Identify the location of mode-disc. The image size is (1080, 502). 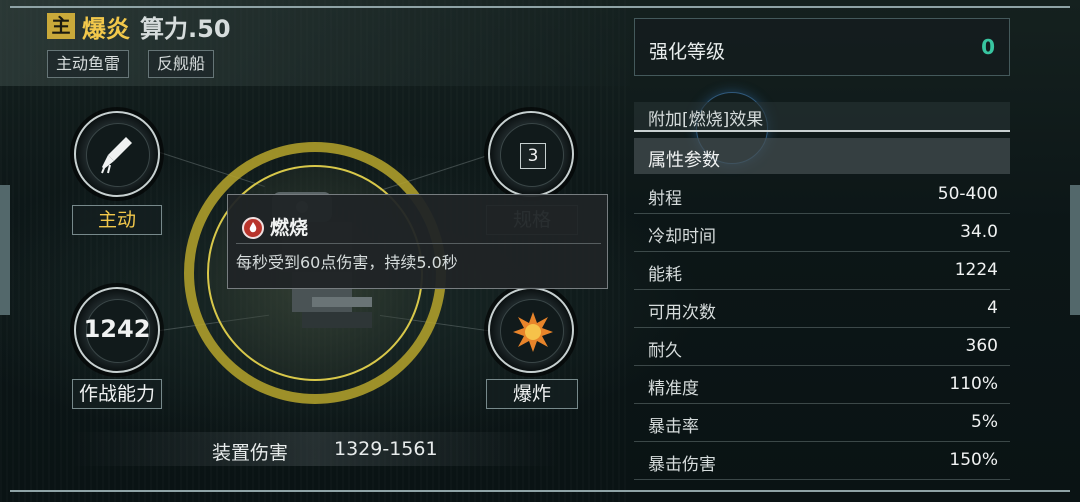
(117, 154).